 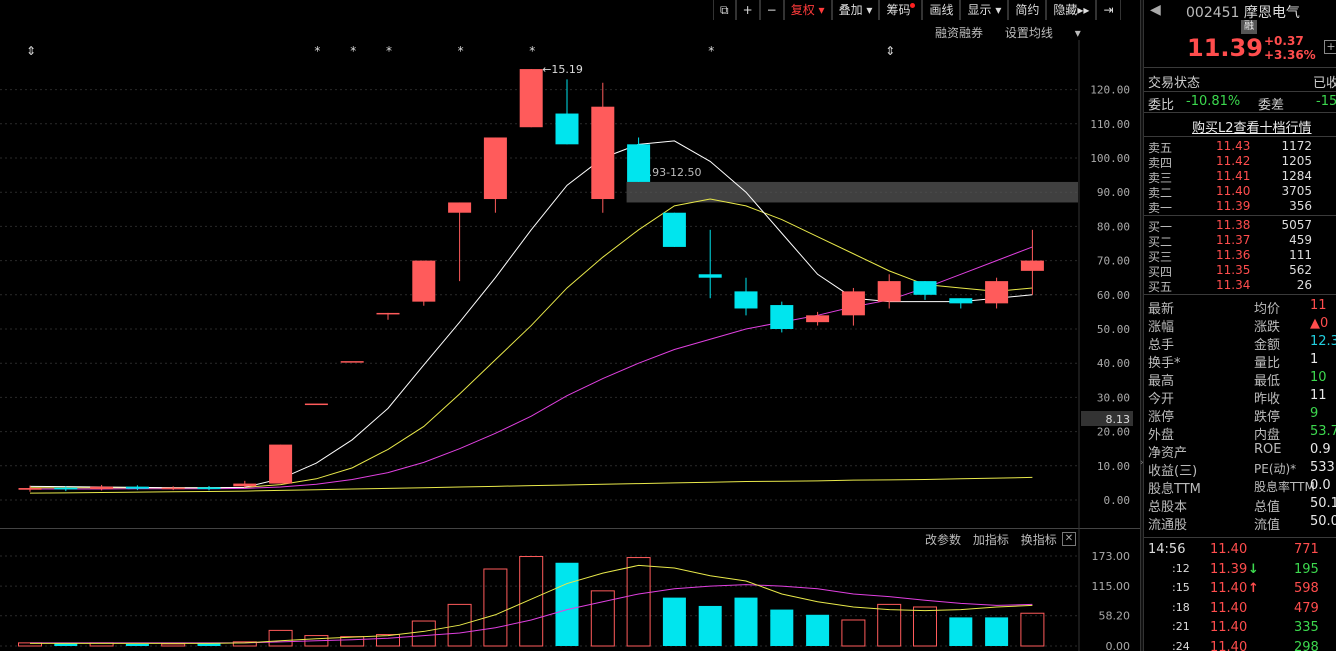 I want to click on edit-params-button: 改参数, so click(x=943, y=540).